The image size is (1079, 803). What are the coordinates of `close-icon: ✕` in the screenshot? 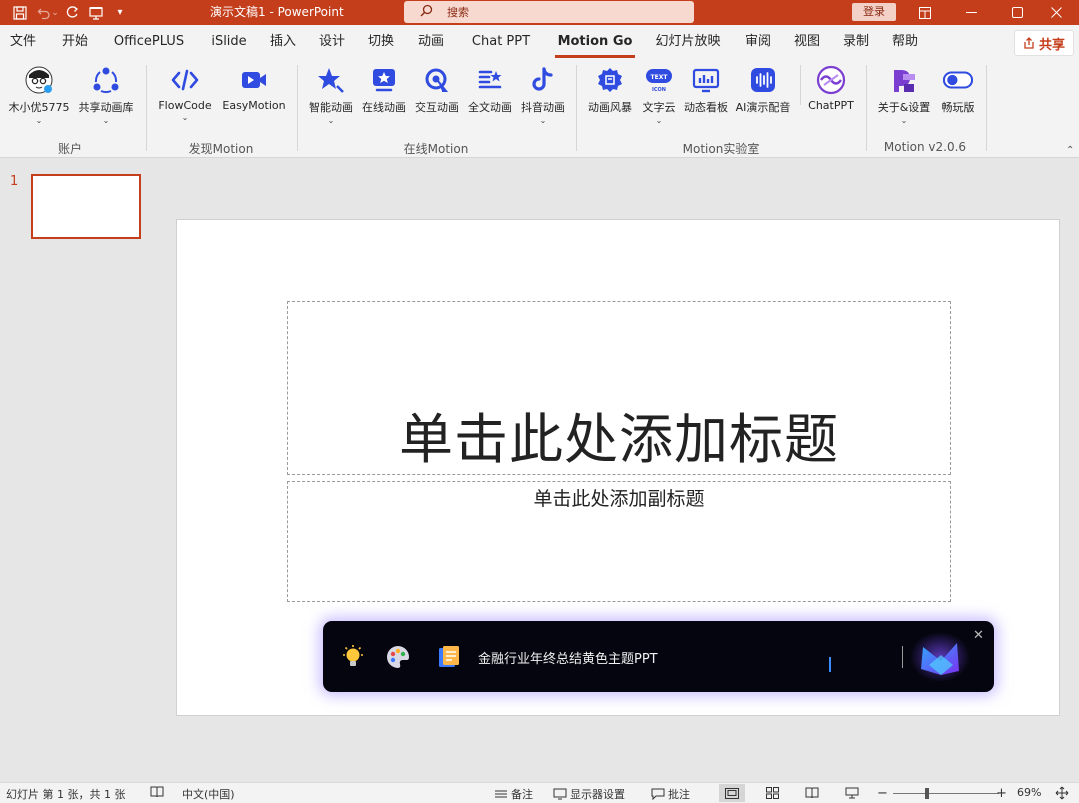 It's located at (978, 635).